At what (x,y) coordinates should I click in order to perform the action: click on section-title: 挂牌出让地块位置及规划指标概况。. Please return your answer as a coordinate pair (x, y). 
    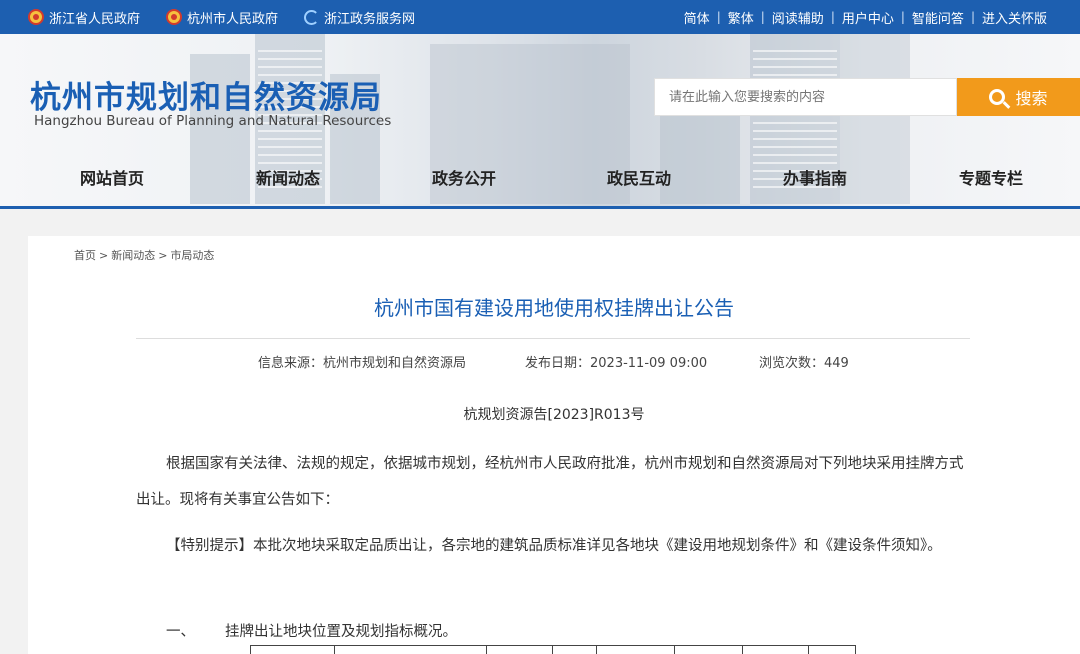
    Looking at the image, I should click on (341, 632).